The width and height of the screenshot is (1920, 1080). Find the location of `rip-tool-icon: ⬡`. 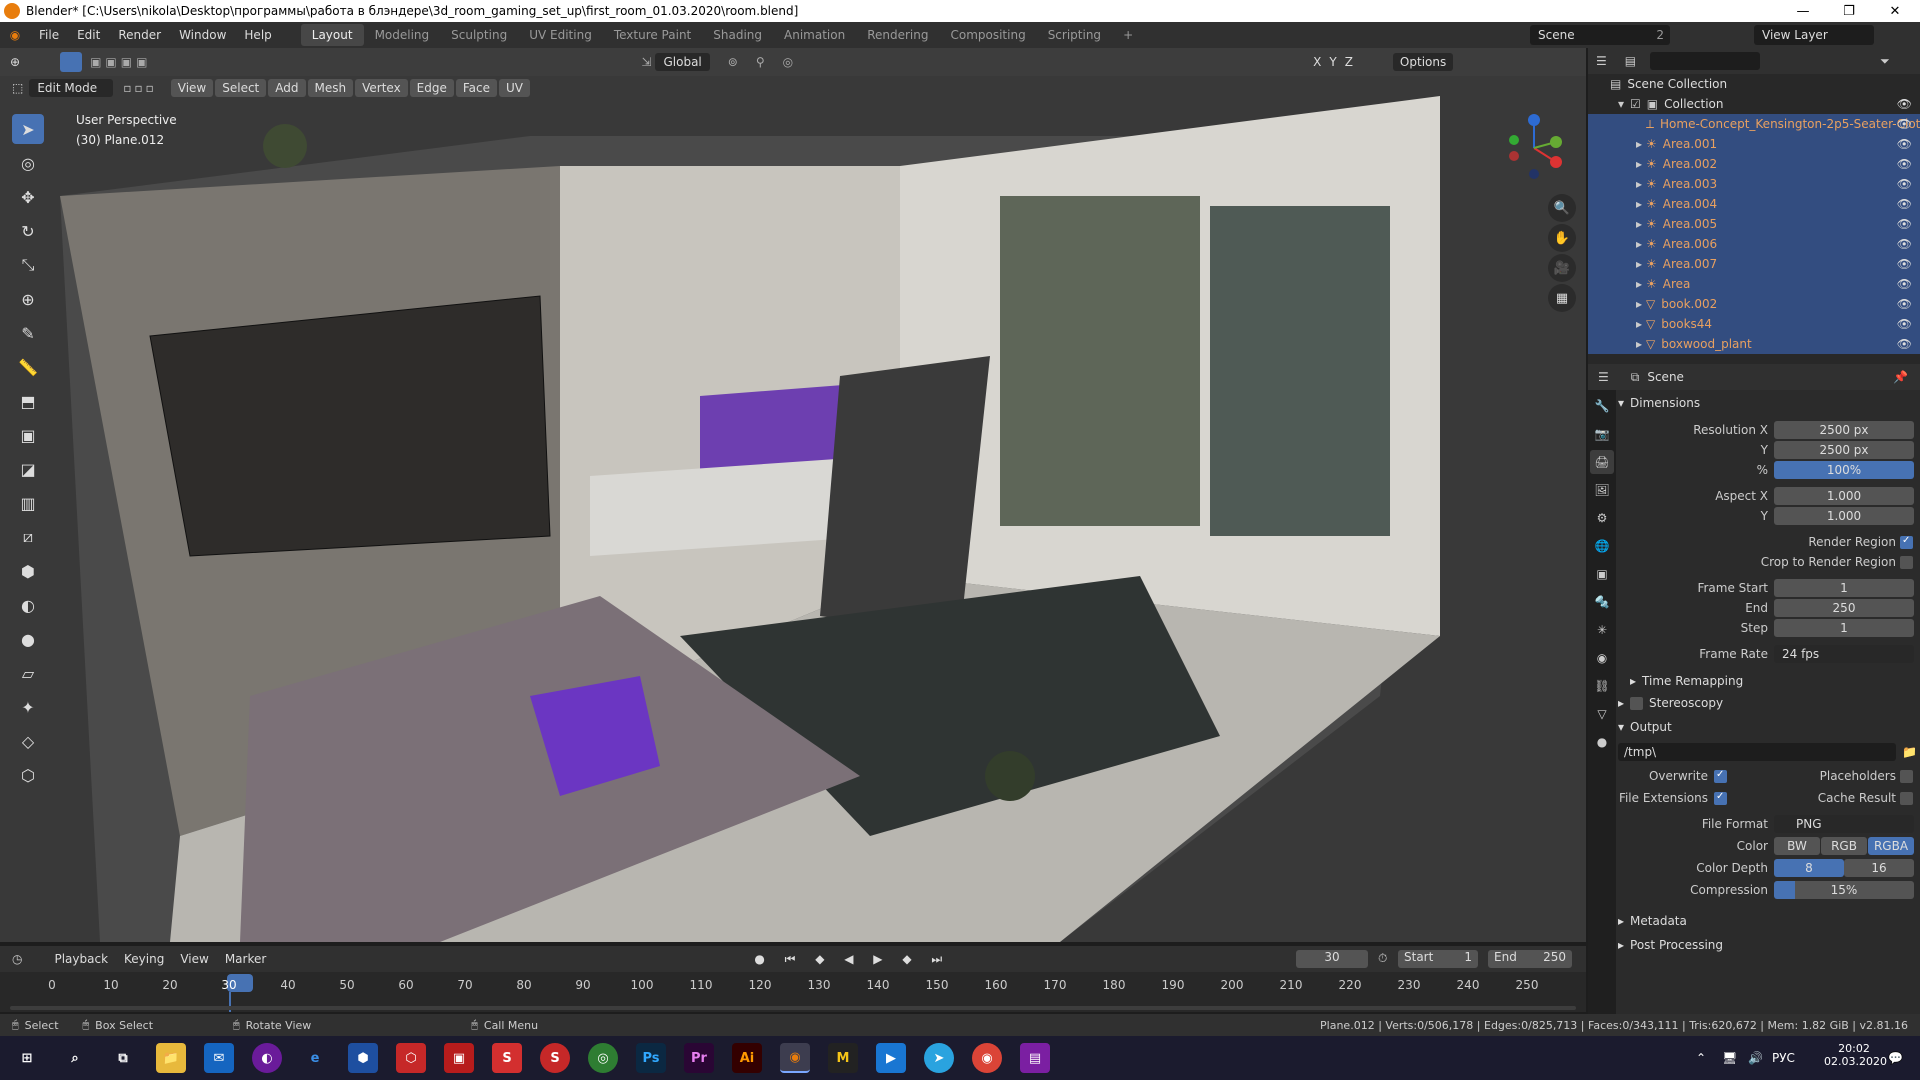

rip-tool-icon: ⬡ is located at coordinates (28, 775).